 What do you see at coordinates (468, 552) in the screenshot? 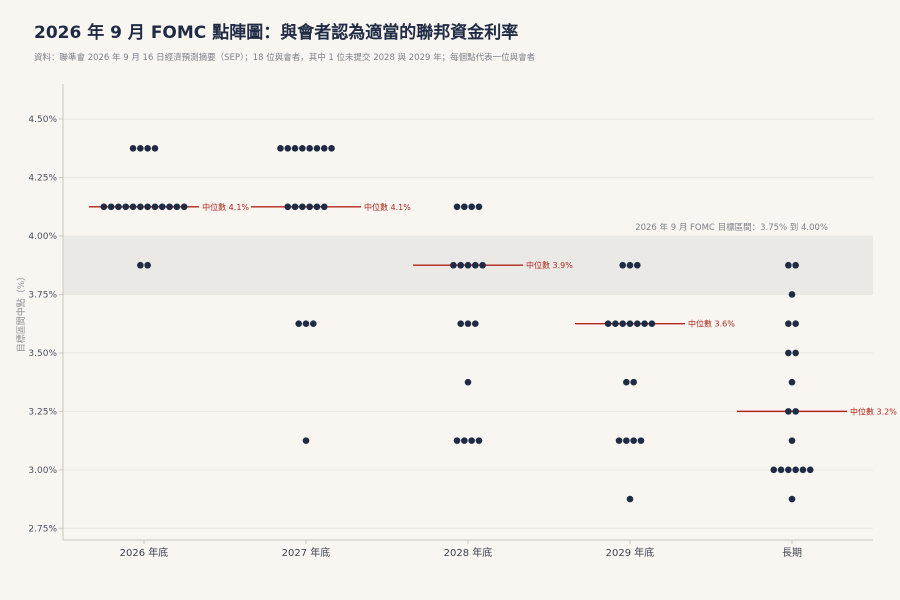
I see `x-tick-label: 2028 年底` at bounding box center [468, 552].